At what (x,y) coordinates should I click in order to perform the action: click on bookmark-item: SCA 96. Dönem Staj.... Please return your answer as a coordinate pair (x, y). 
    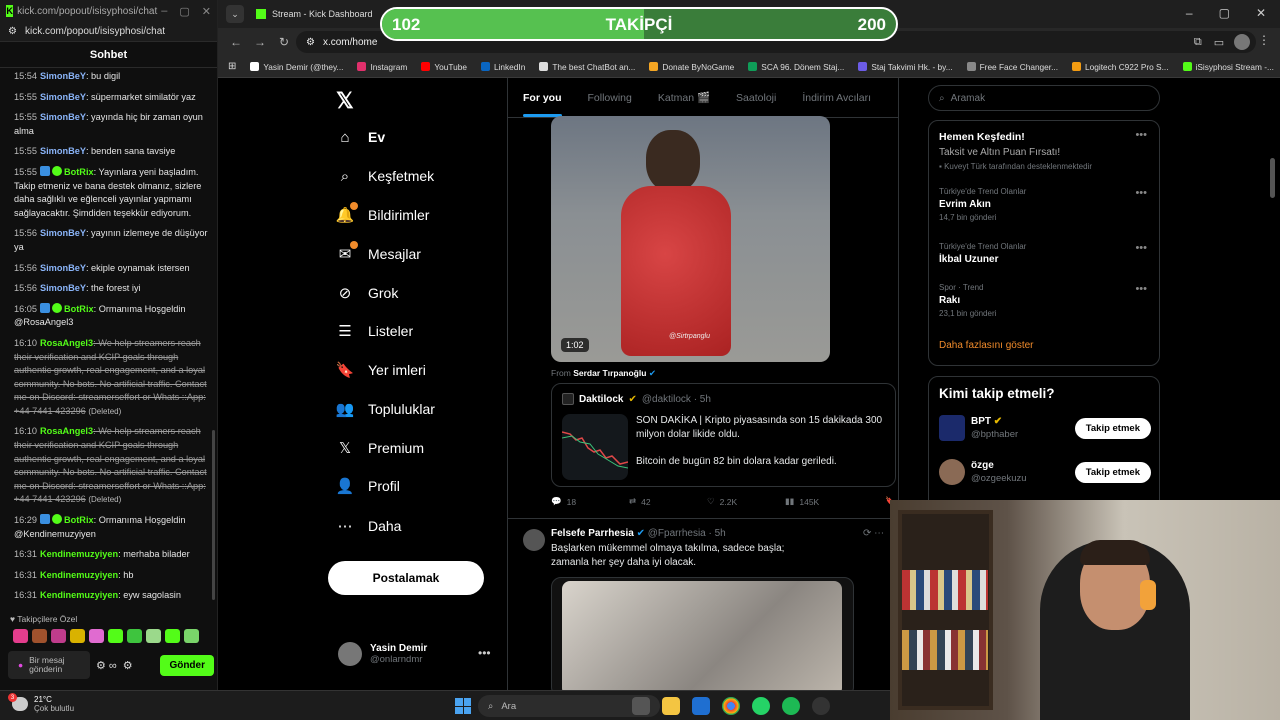
    Looking at the image, I should click on (796, 67).